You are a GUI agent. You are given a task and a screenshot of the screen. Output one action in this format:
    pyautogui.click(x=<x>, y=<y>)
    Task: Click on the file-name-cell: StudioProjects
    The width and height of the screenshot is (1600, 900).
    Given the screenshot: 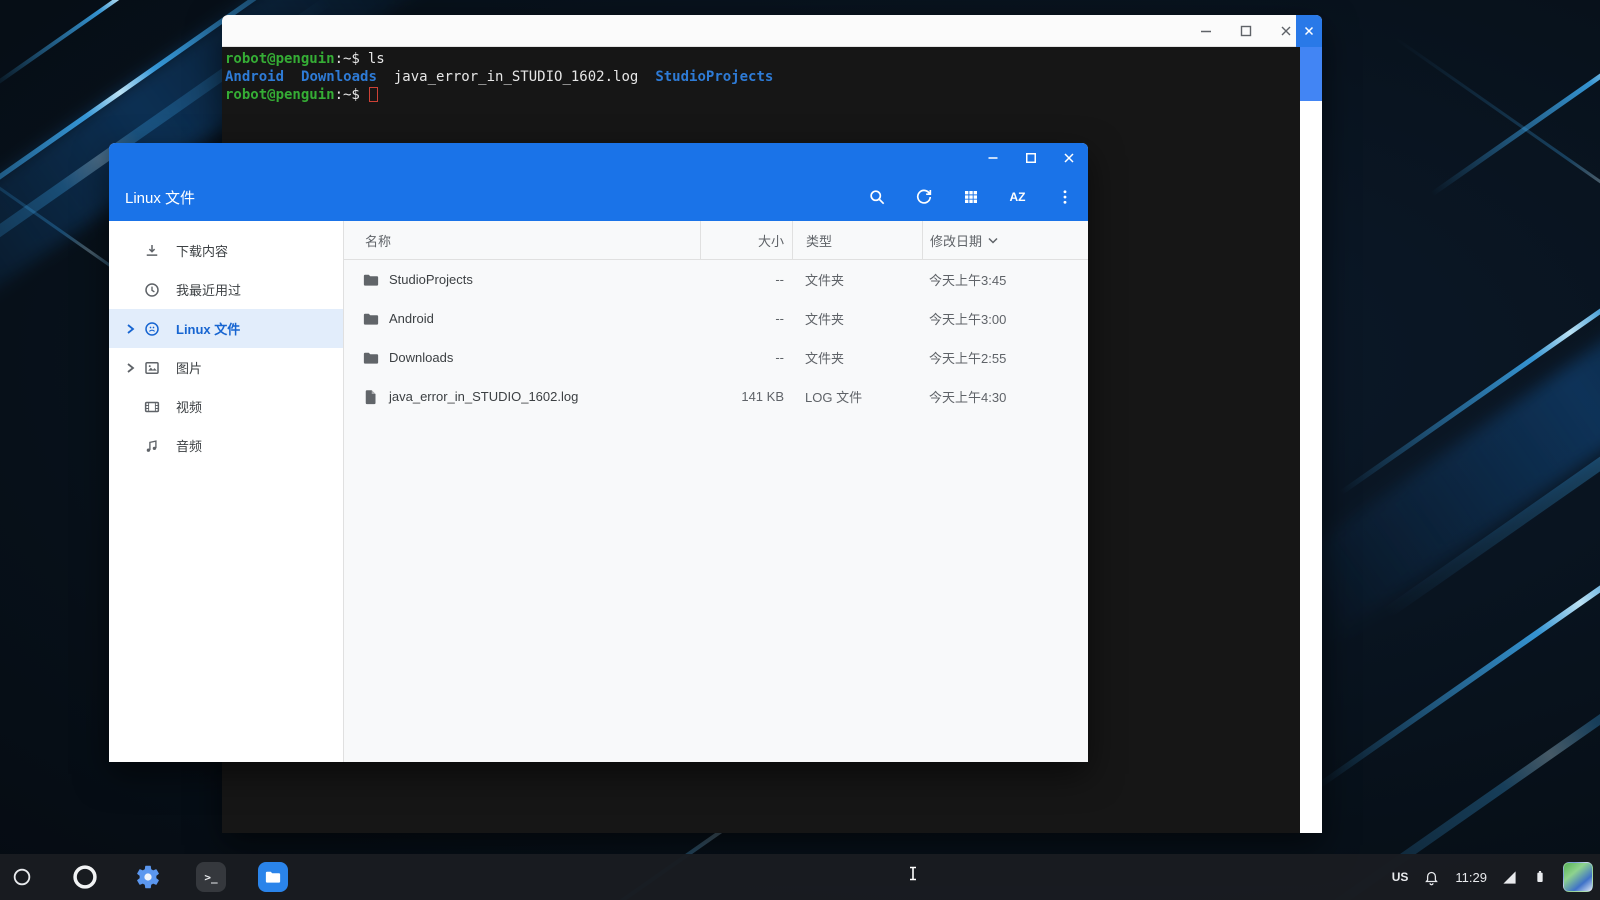 What is the action you would take?
    pyautogui.click(x=522, y=279)
    